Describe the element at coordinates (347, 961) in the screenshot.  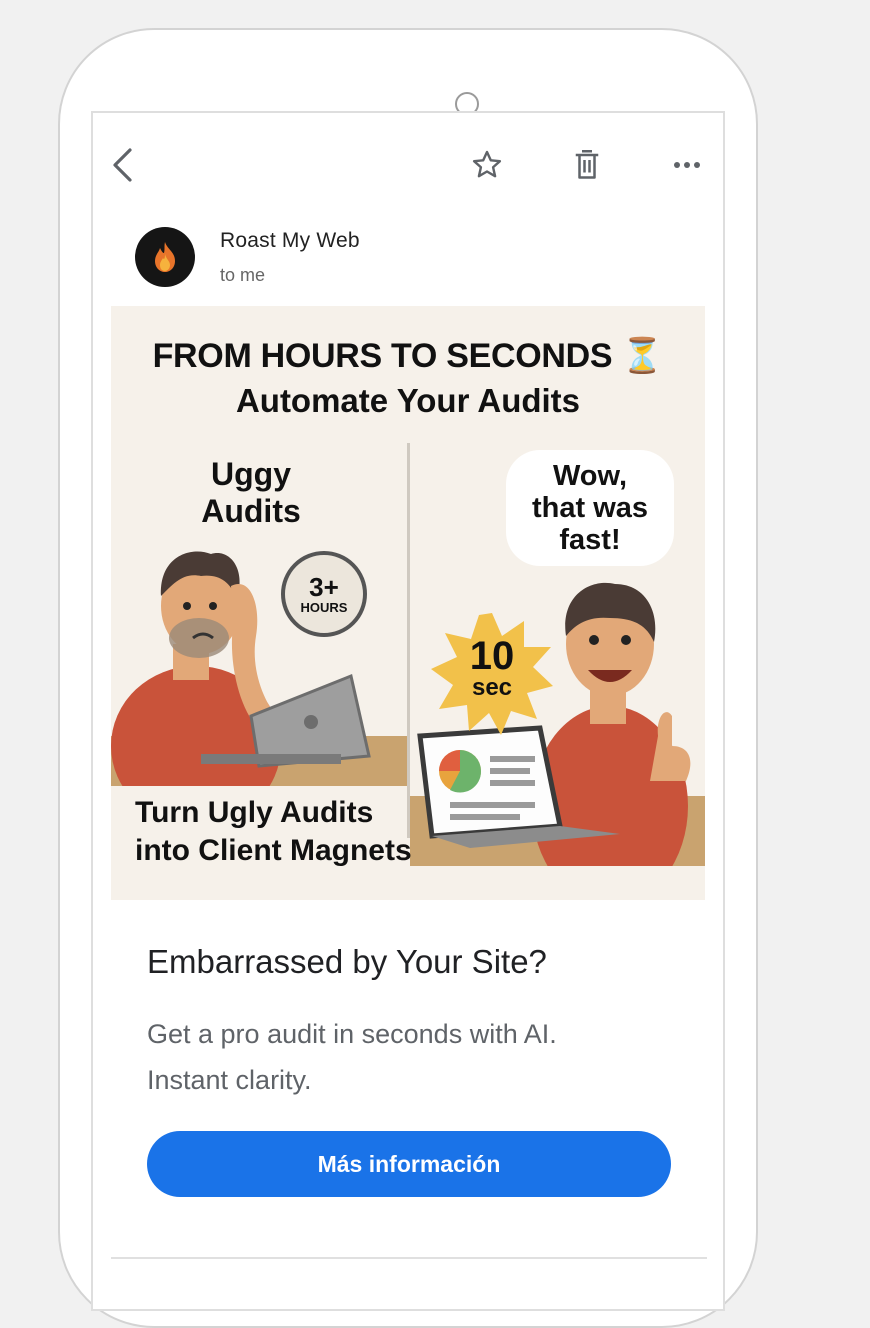
I see `email-heading: Embarrassed by Your Site?` at that location.